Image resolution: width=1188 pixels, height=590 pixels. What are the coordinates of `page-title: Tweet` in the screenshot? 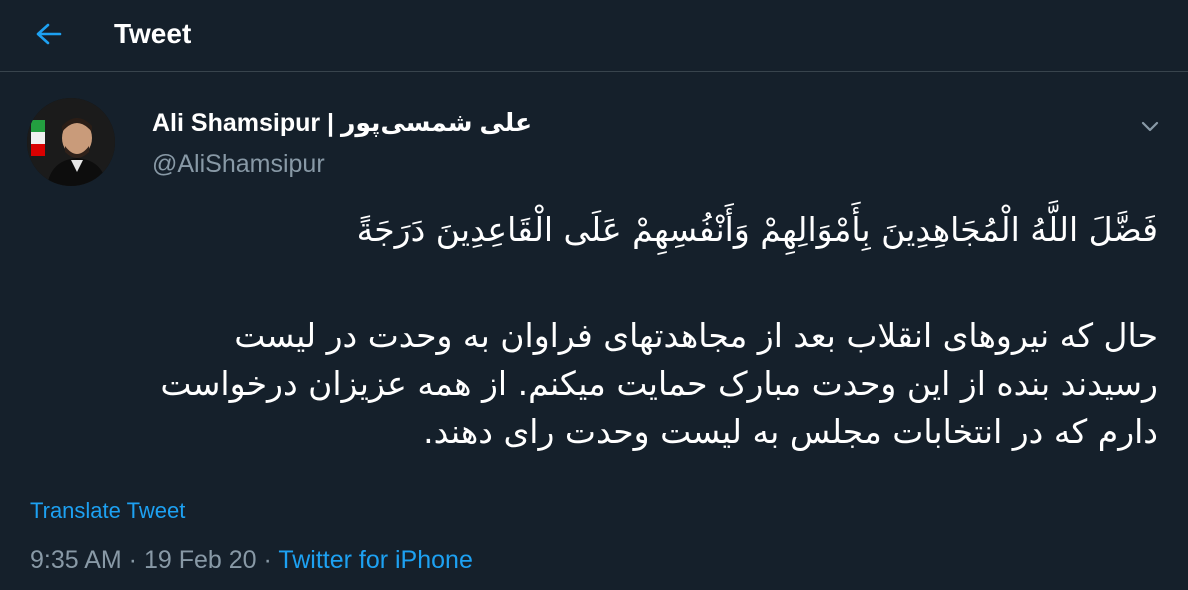 It's located at (153, 33).